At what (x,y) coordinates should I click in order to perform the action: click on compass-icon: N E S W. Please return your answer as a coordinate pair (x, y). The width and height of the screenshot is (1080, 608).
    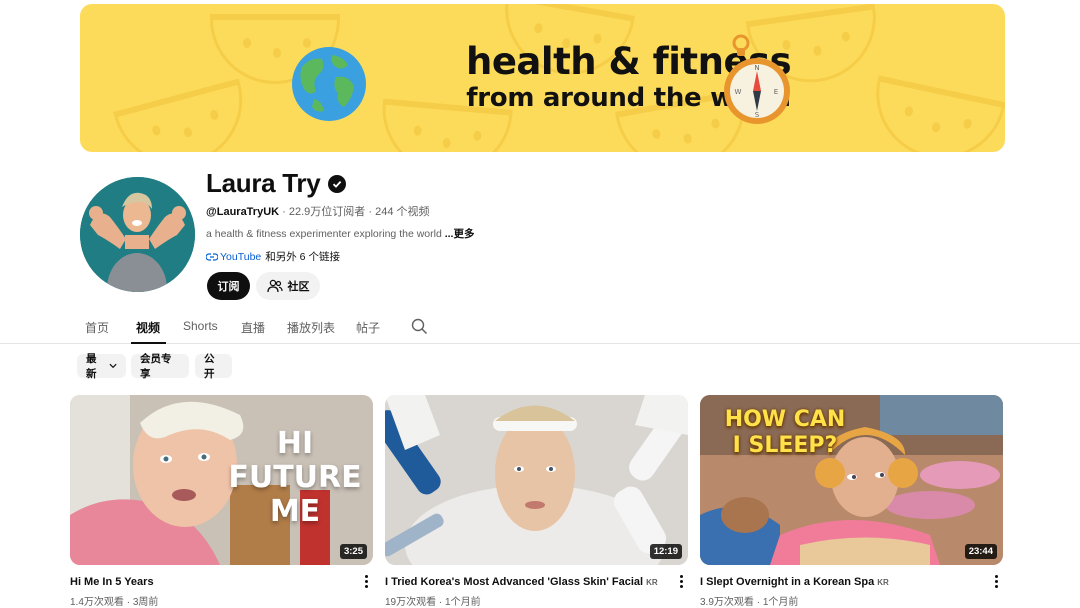
    Looking at the image, I should click on (757, 80).